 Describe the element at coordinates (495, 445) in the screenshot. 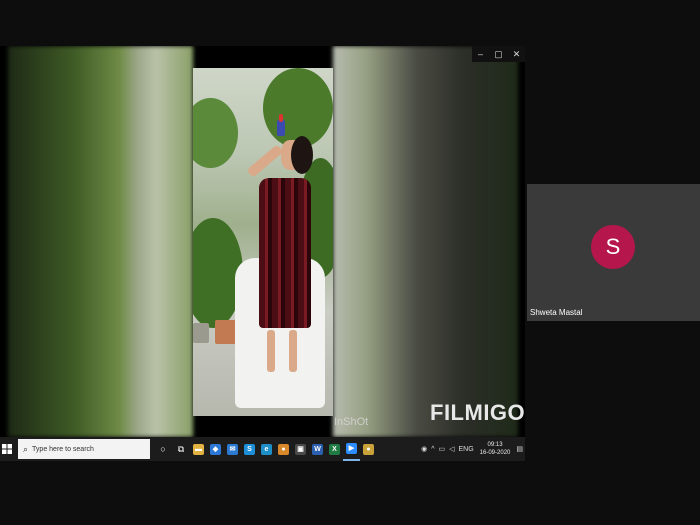

I see `clock-time: 09:13` at that location.